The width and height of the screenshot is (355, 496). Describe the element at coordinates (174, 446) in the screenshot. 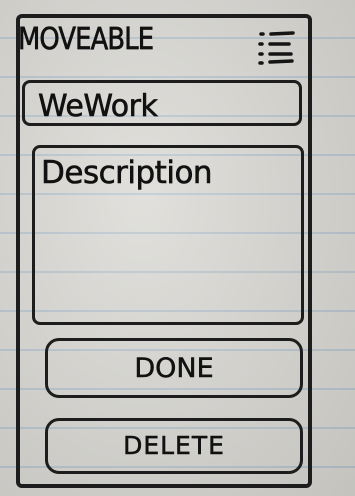

I see `delete-button: DELETE` at that location.